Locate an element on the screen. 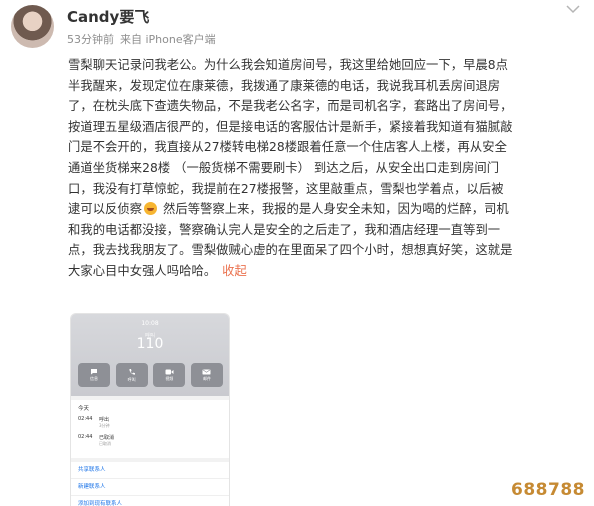 The width and height of the screenshot is (594, 506). call-actions: 信息 呼叫 视频 邮件 is located at coordinates (150, 375).